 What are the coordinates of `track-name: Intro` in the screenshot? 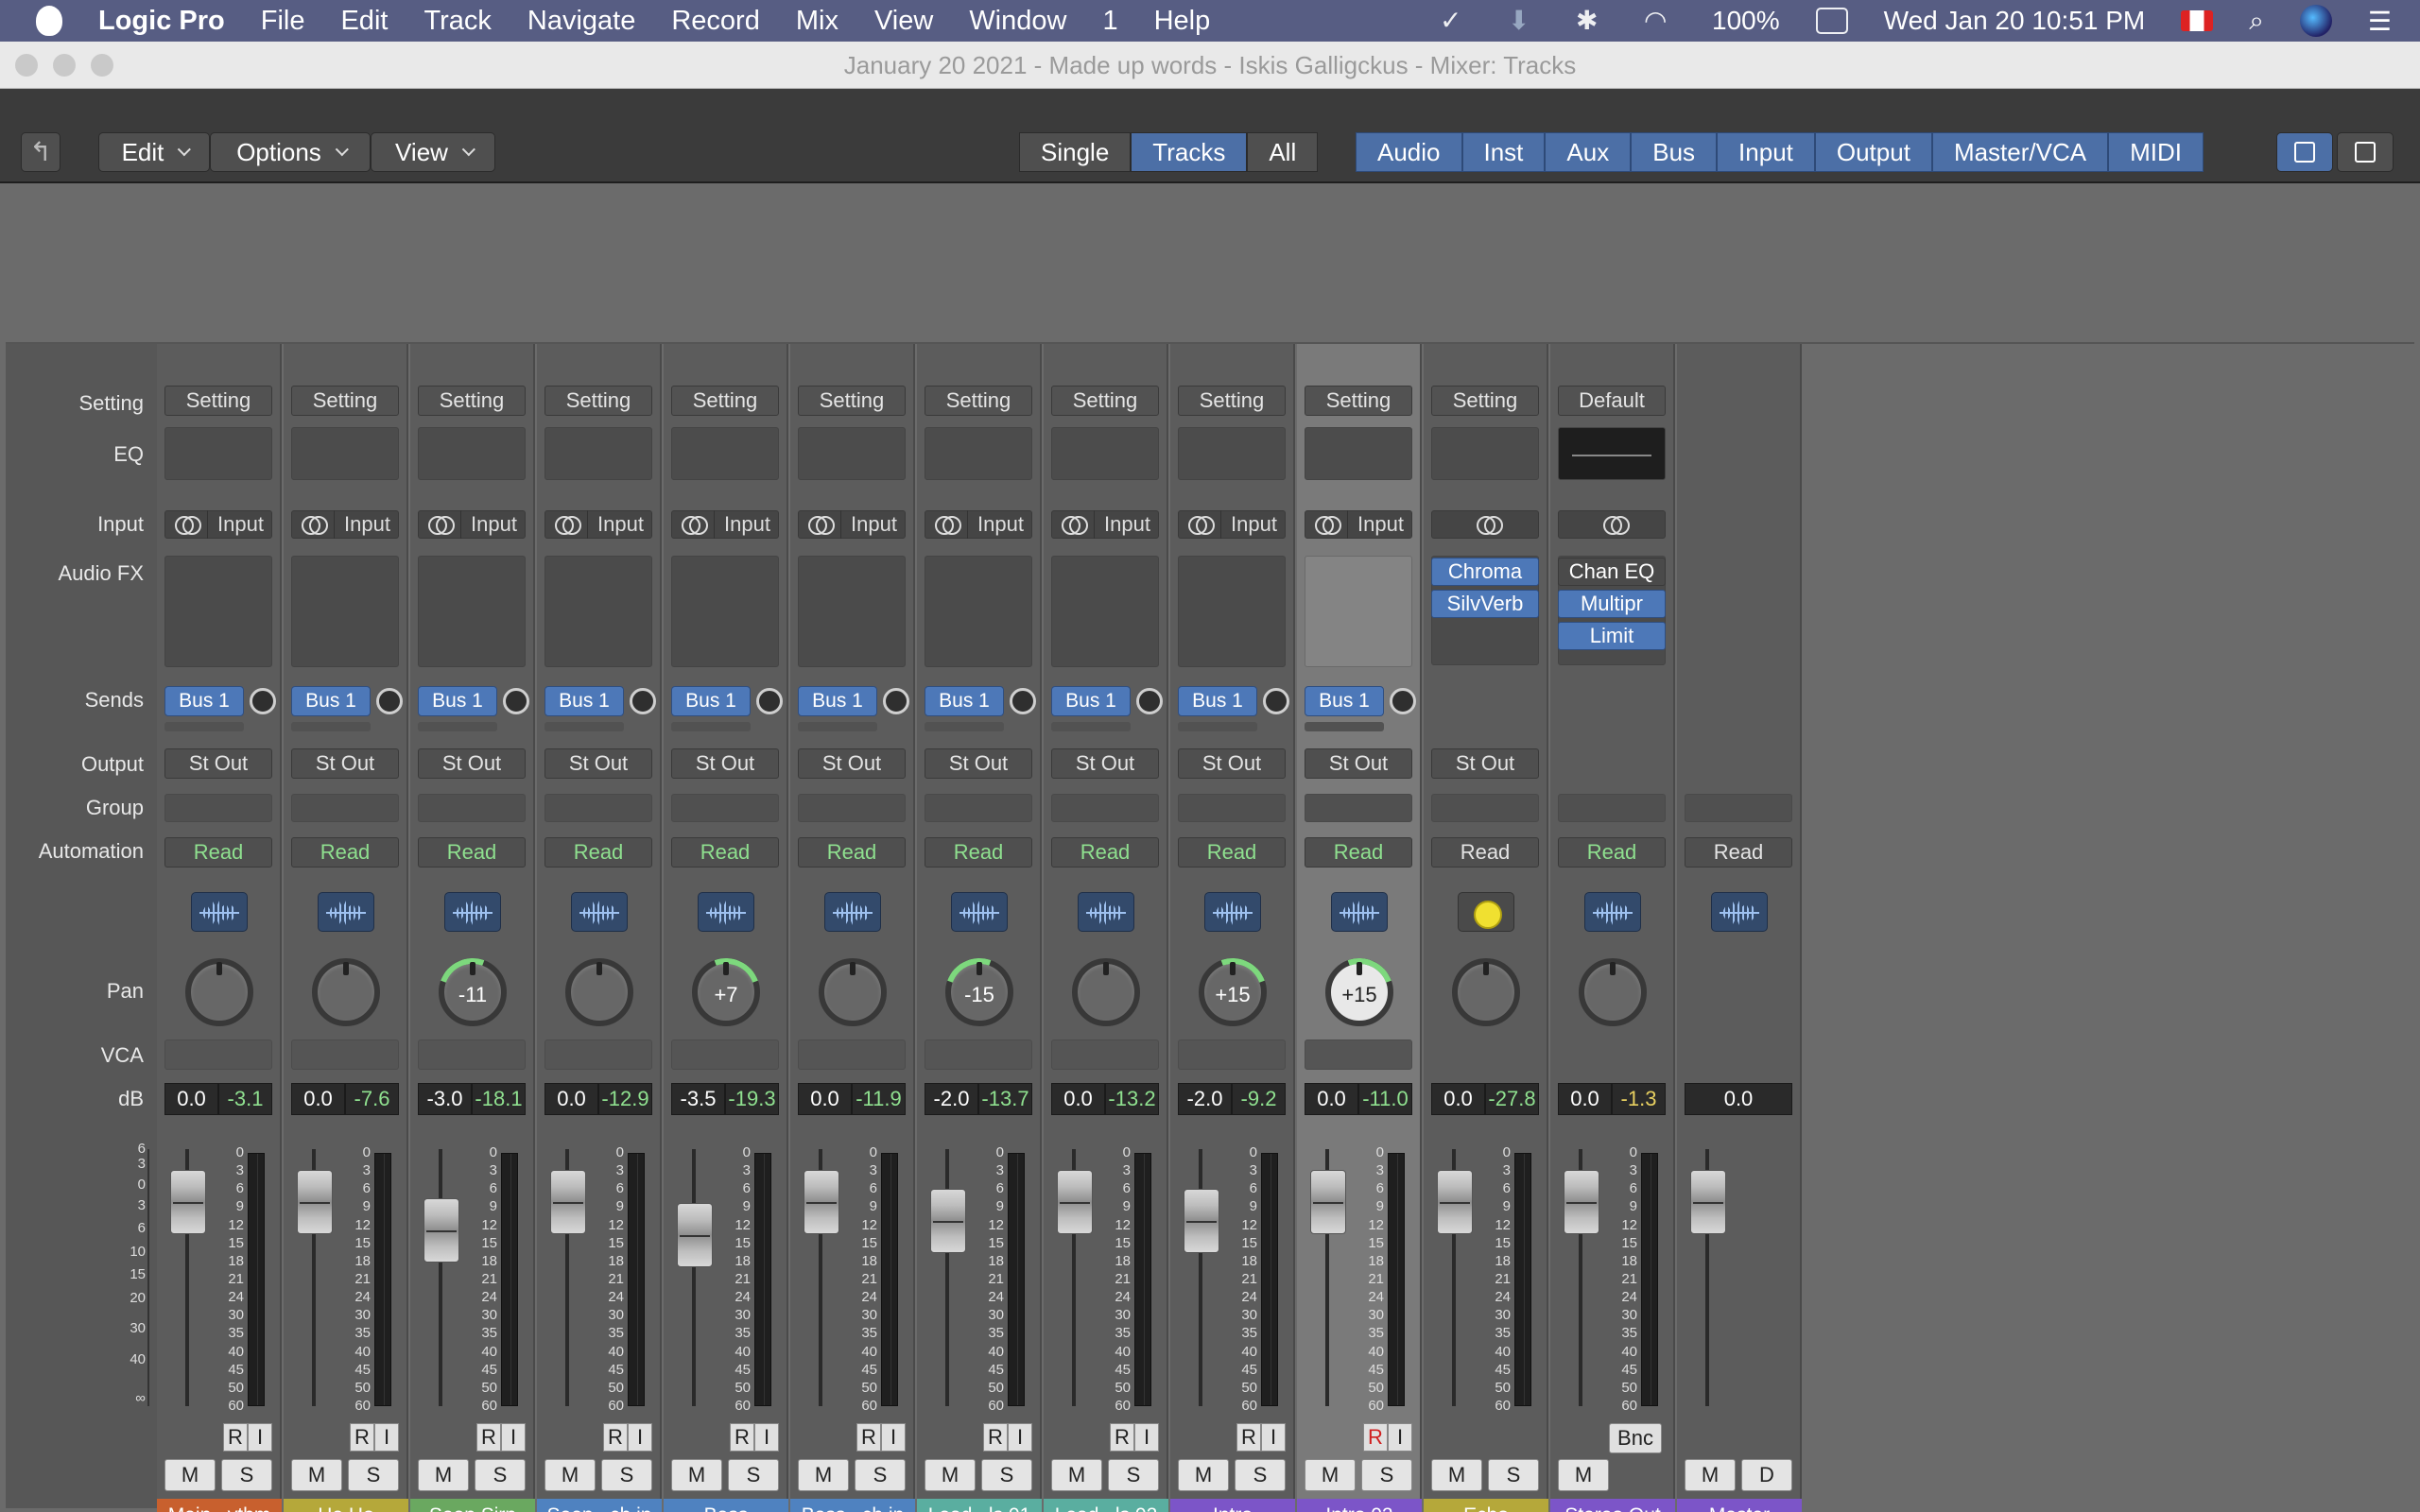 It's located at (1232, 1505).